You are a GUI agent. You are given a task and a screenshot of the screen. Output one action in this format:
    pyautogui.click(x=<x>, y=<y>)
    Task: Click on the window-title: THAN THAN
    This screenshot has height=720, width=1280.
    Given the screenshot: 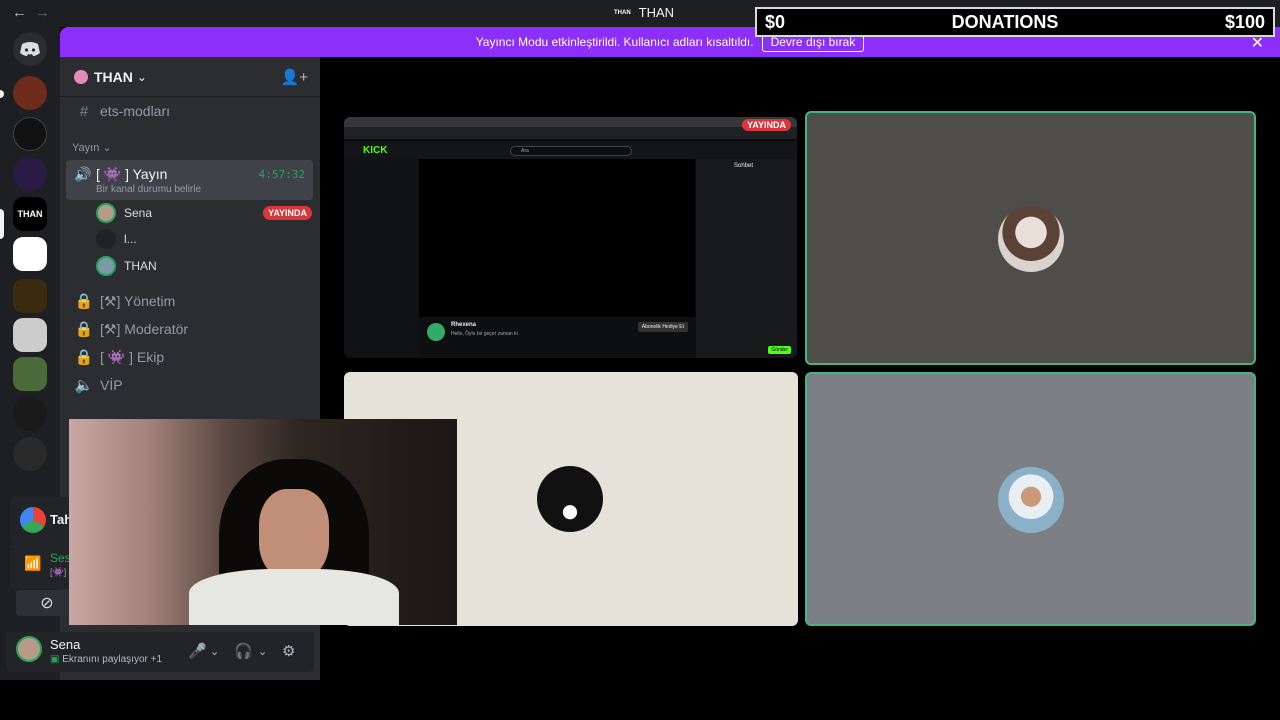 What is the action you would take?
    pyautogui.click(x=644, y=12)
    